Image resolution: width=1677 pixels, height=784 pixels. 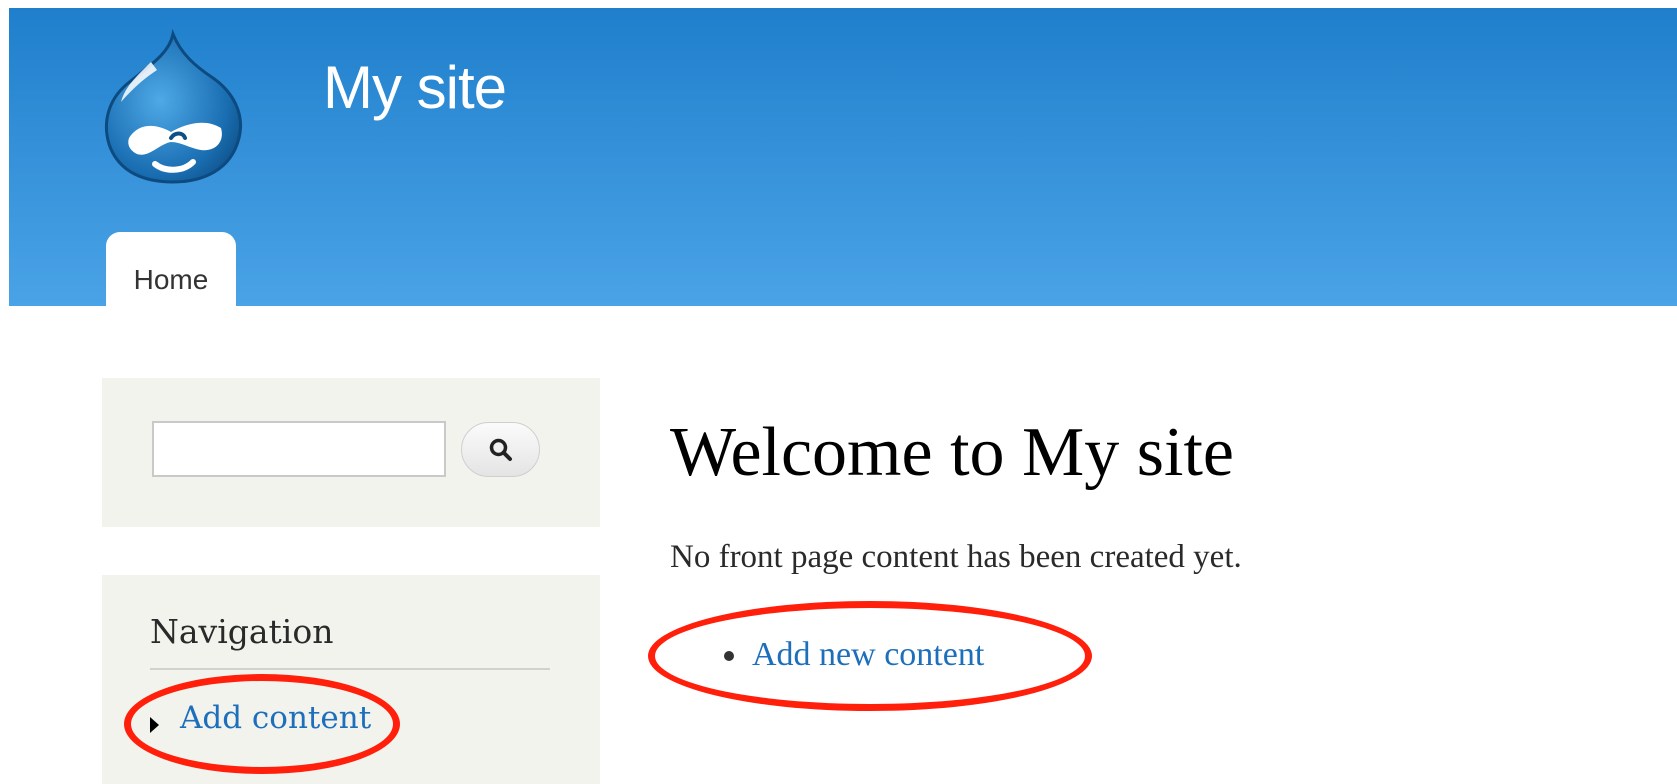 I want to click on search-input, so click(x=299, y=449).